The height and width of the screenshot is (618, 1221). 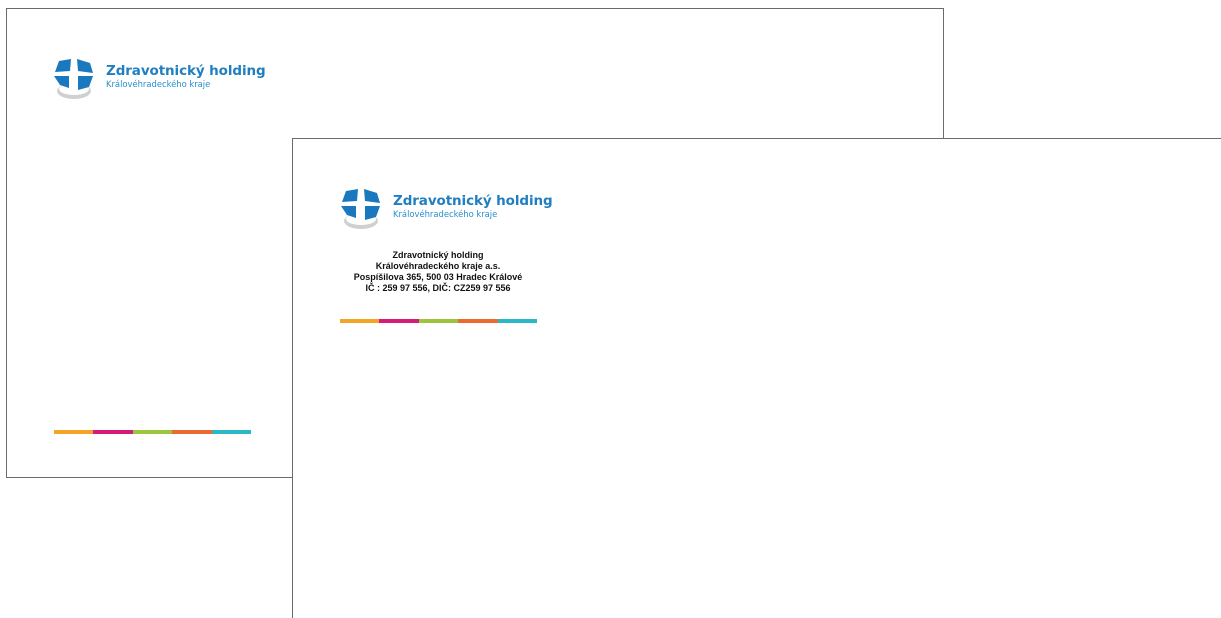 I want to click on address-line-region: Královéhradeckého kraje a.s., so click(x=438, y=266).